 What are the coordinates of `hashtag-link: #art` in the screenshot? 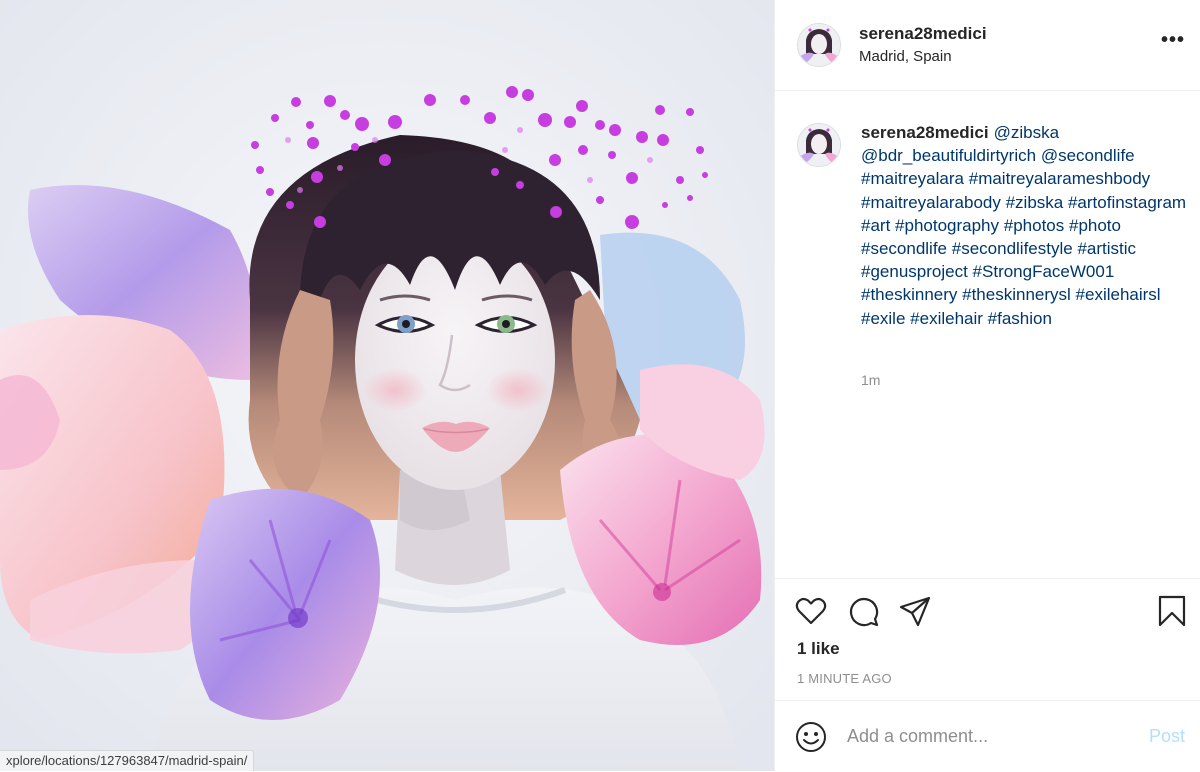 It's located at (875, 225).